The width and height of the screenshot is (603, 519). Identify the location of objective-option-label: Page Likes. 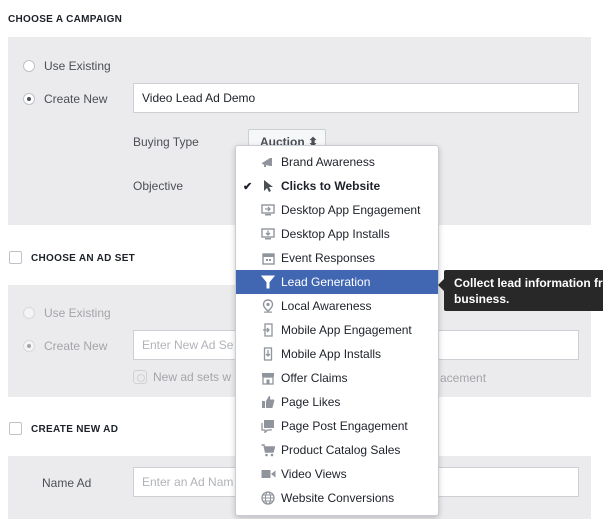
(311, 402).